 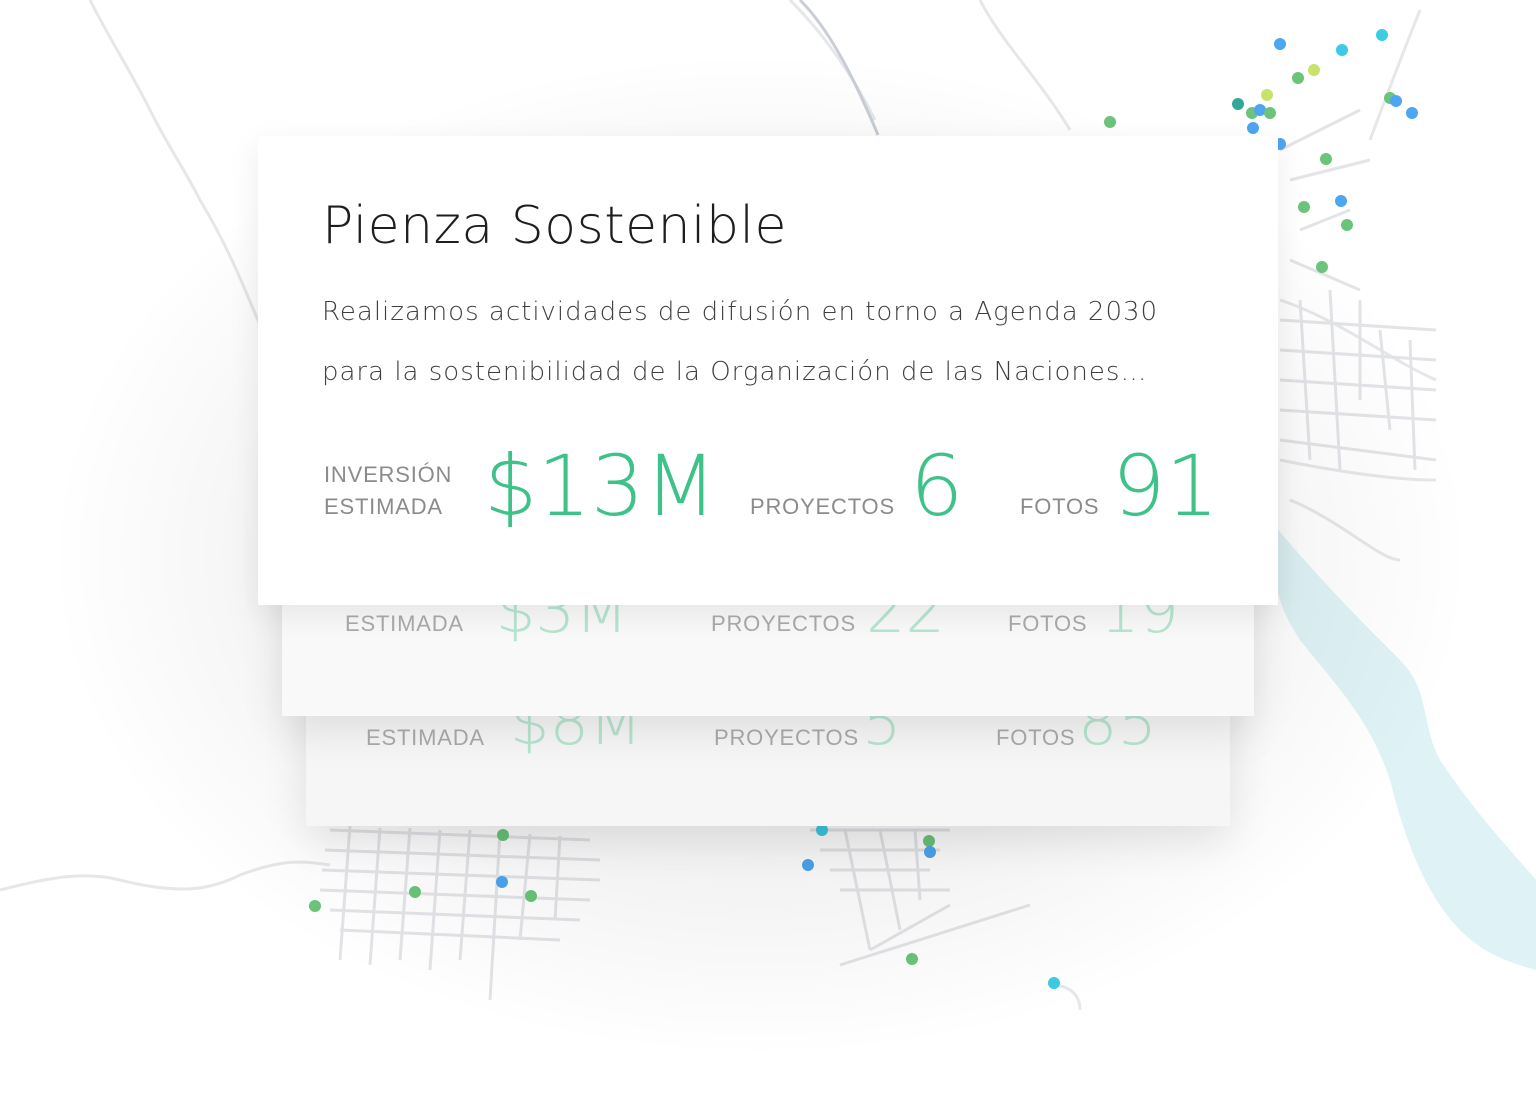 What do you see at coordinates (460, 913) in the screenshot?
I see `city-grid-left` at bounding box center [460, 913].